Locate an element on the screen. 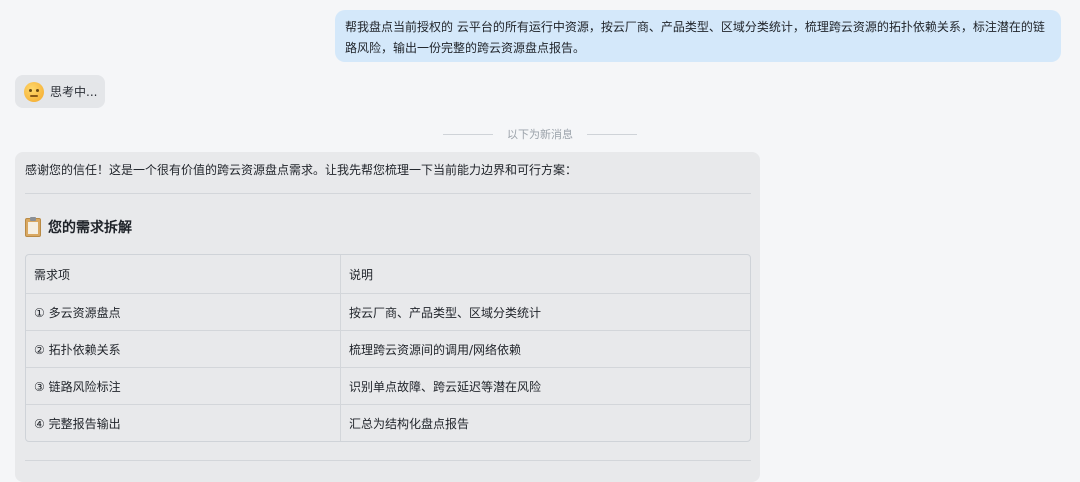 This screenshot has height=482, width=1080. section-heading: 您的需求拆解 is located at coordinates (78, 226).